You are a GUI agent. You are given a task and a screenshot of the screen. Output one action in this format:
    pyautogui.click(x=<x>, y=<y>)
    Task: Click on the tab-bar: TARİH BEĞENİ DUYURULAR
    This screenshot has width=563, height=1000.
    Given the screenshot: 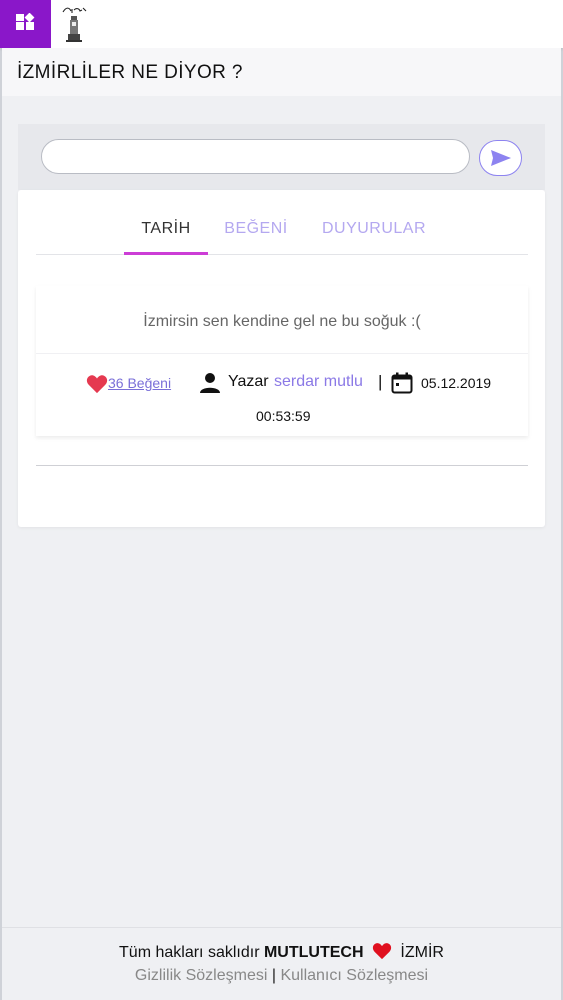 What is the action you would take?
    pyautogui.click(x=282, y=230)
    